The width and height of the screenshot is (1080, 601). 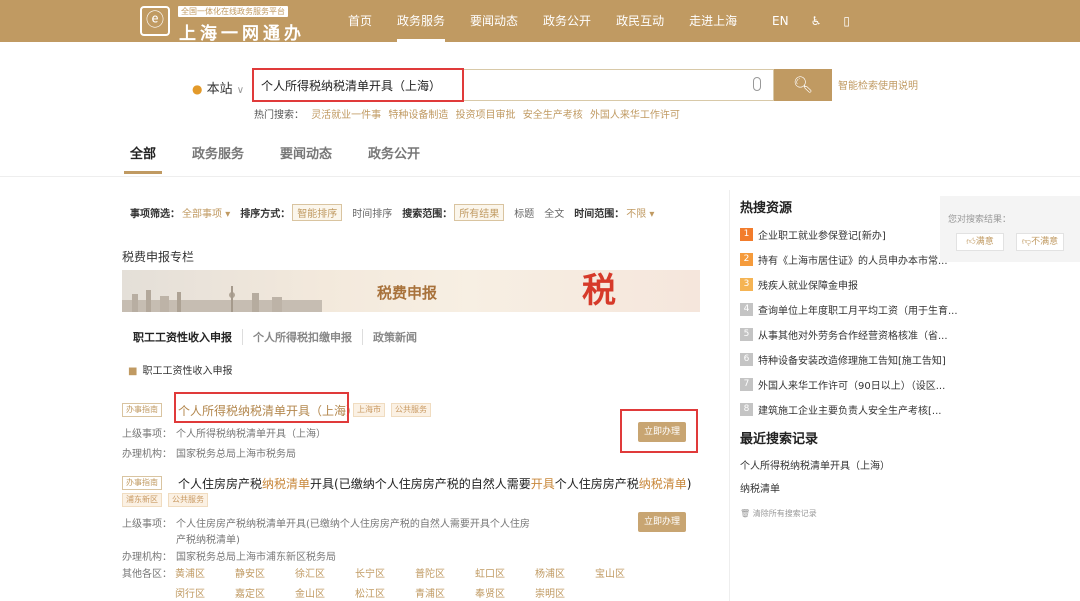 What do you see at coordinates (306, 155) in the screenshot?
I see `tab-news: 要闻动态` at bounding box center [306, 155].